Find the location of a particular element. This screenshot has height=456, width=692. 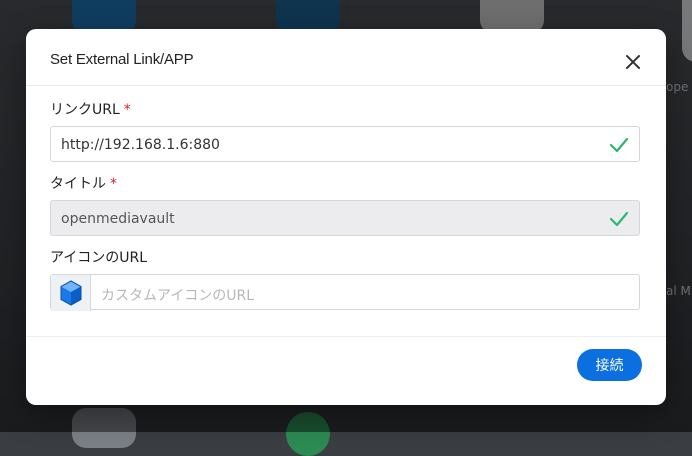

link-url-input: http://192.168.1.6:880 is located at coordinates (345, 144).